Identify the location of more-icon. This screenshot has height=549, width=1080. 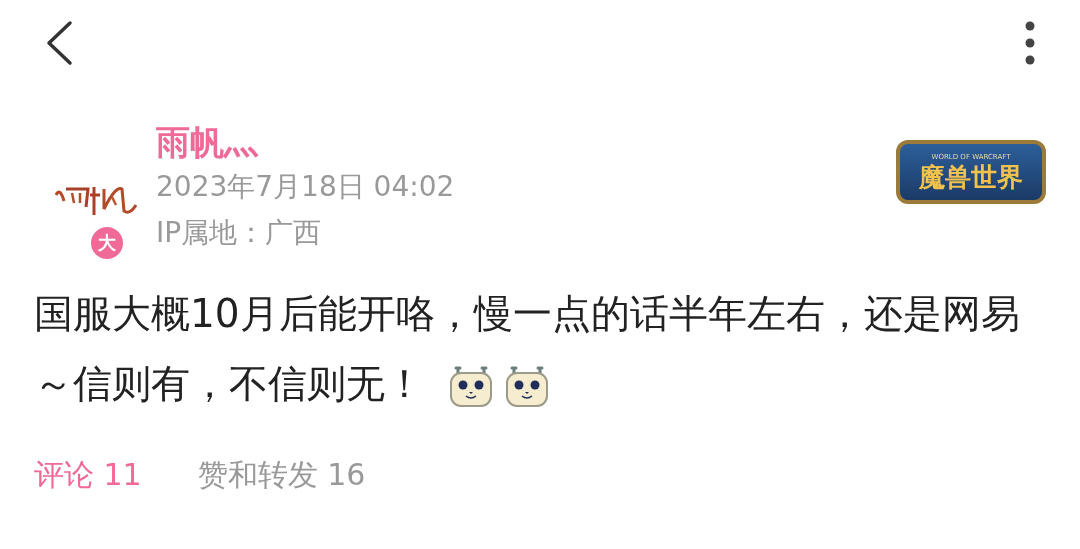
(1030, 43).